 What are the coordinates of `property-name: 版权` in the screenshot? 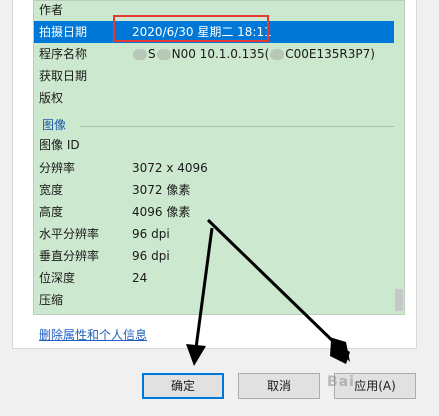 It's located at (51, 98).